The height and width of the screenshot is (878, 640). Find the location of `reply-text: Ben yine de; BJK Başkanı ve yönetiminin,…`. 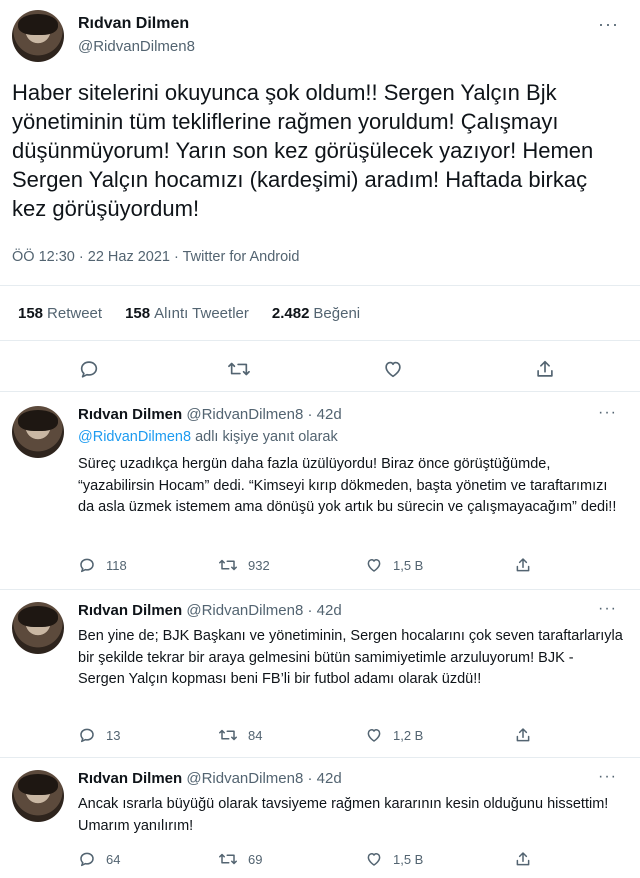

reply-text: Ben yine de; BJK Başkanı ve yönetiminin,… is located at coordinates (350, 657).